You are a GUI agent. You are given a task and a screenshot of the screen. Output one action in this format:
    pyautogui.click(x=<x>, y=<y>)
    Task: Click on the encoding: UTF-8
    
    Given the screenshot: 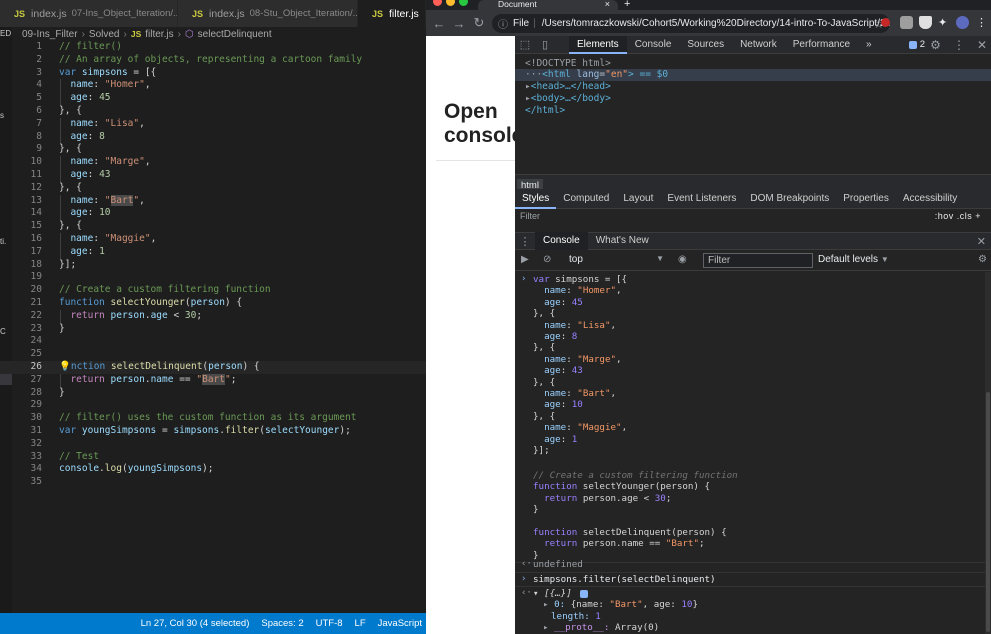 What is the action you would take?
    pyautogui.click(x=329, y=623)
    